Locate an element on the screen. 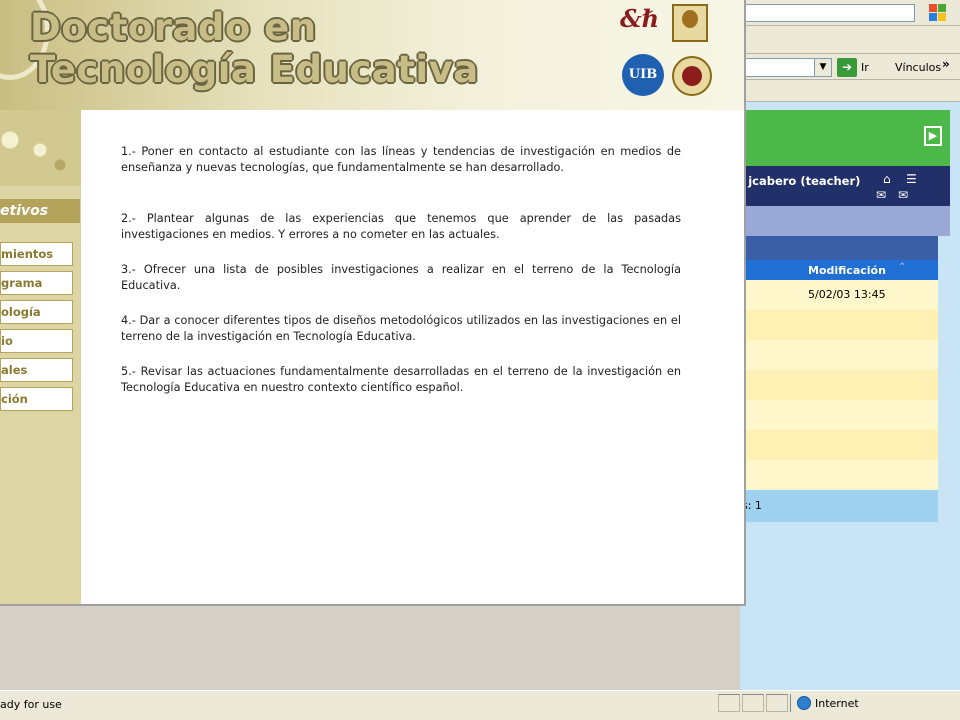 This screenshot has height=720, width=960. sidebar-item-3: ología is located at coordinates (36, 312).